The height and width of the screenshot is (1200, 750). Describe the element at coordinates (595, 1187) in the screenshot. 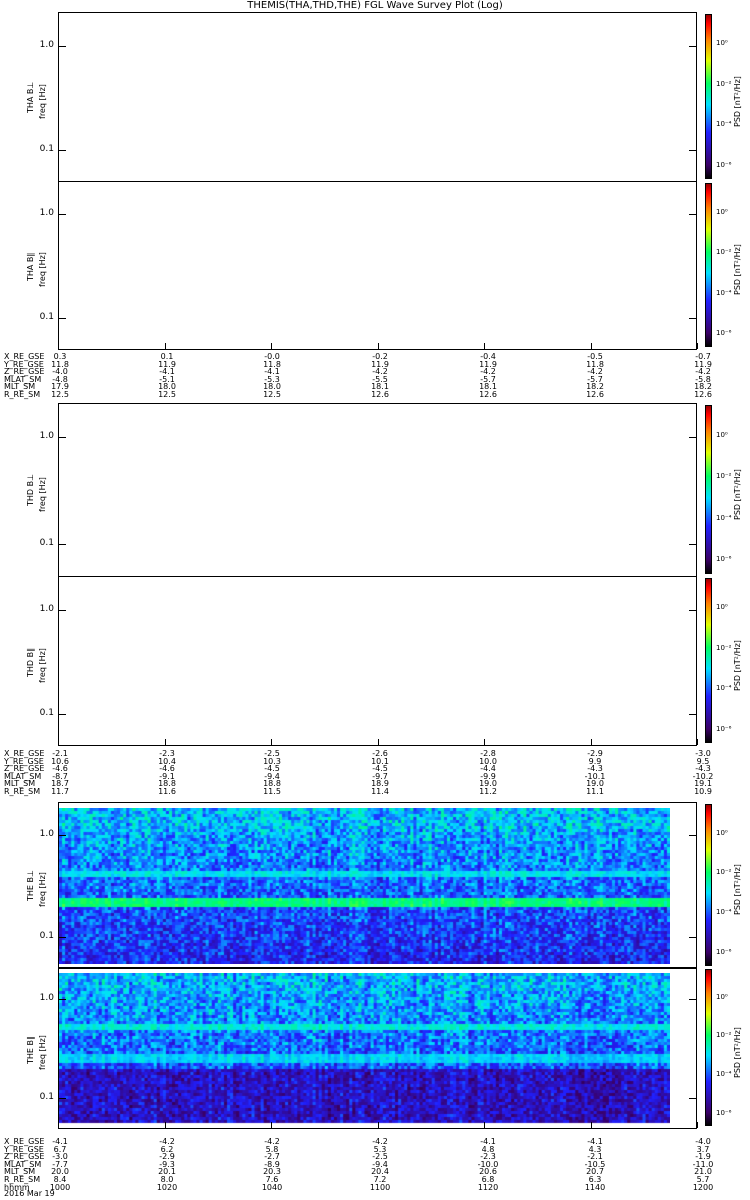

I see `ephem-value: 1140` at that location.